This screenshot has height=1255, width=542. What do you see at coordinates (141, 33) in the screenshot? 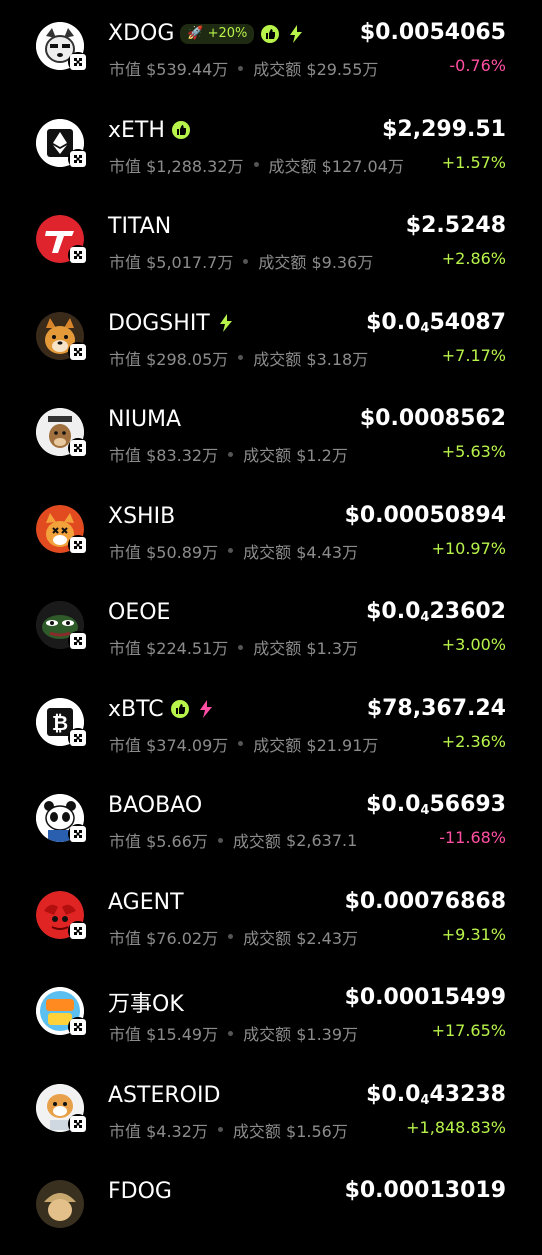
I see `token-name: XDOG` at bounding box center [141, 33].